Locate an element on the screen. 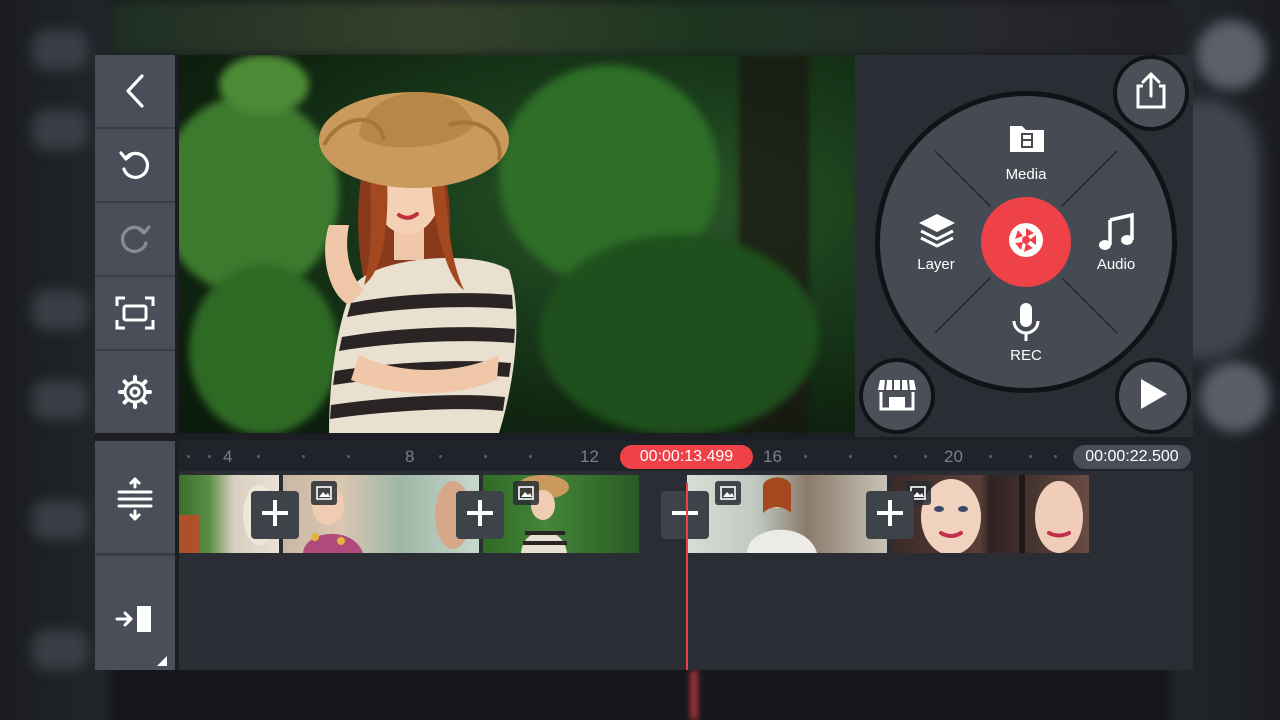 The height and width of the screenshot is (720, 1280). capture-frame-icon is located at coordinates (135, 313).